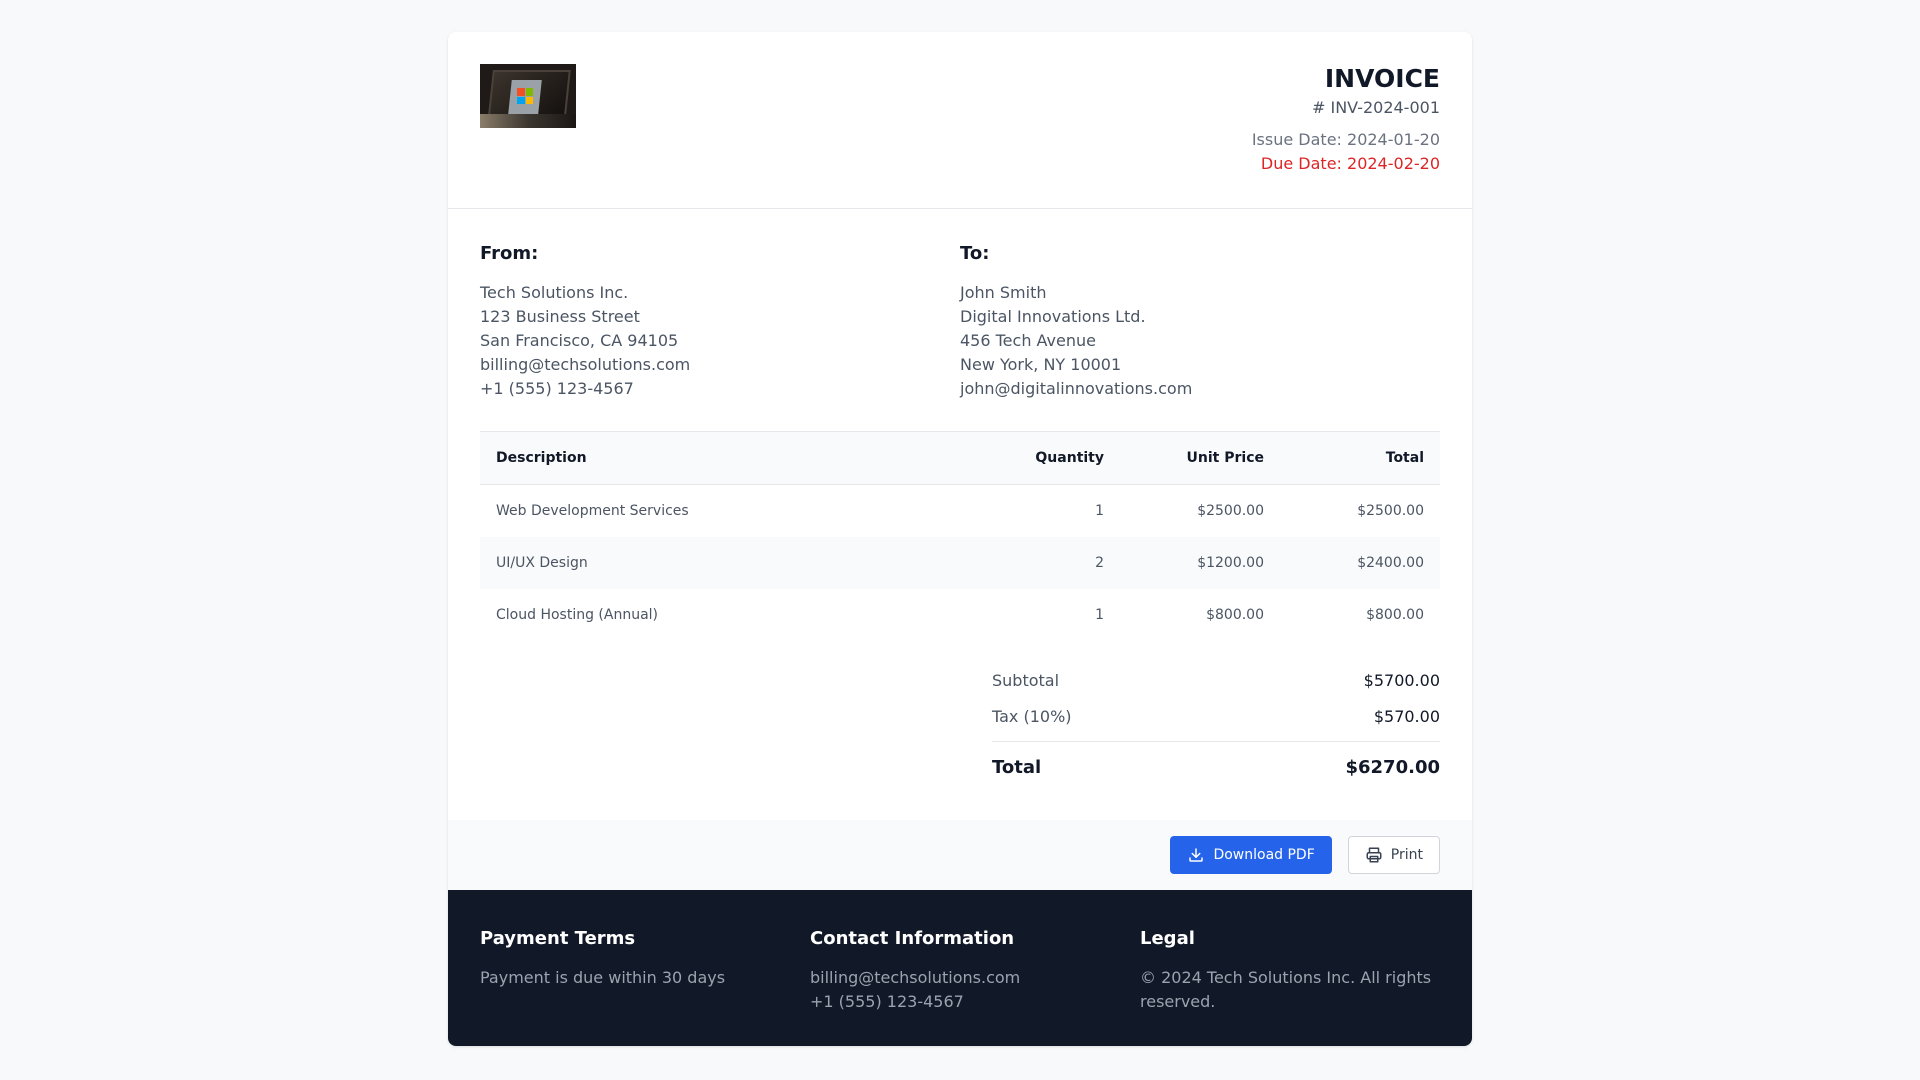  I want to click on cell-total: $800.00, so click(1395, 614).